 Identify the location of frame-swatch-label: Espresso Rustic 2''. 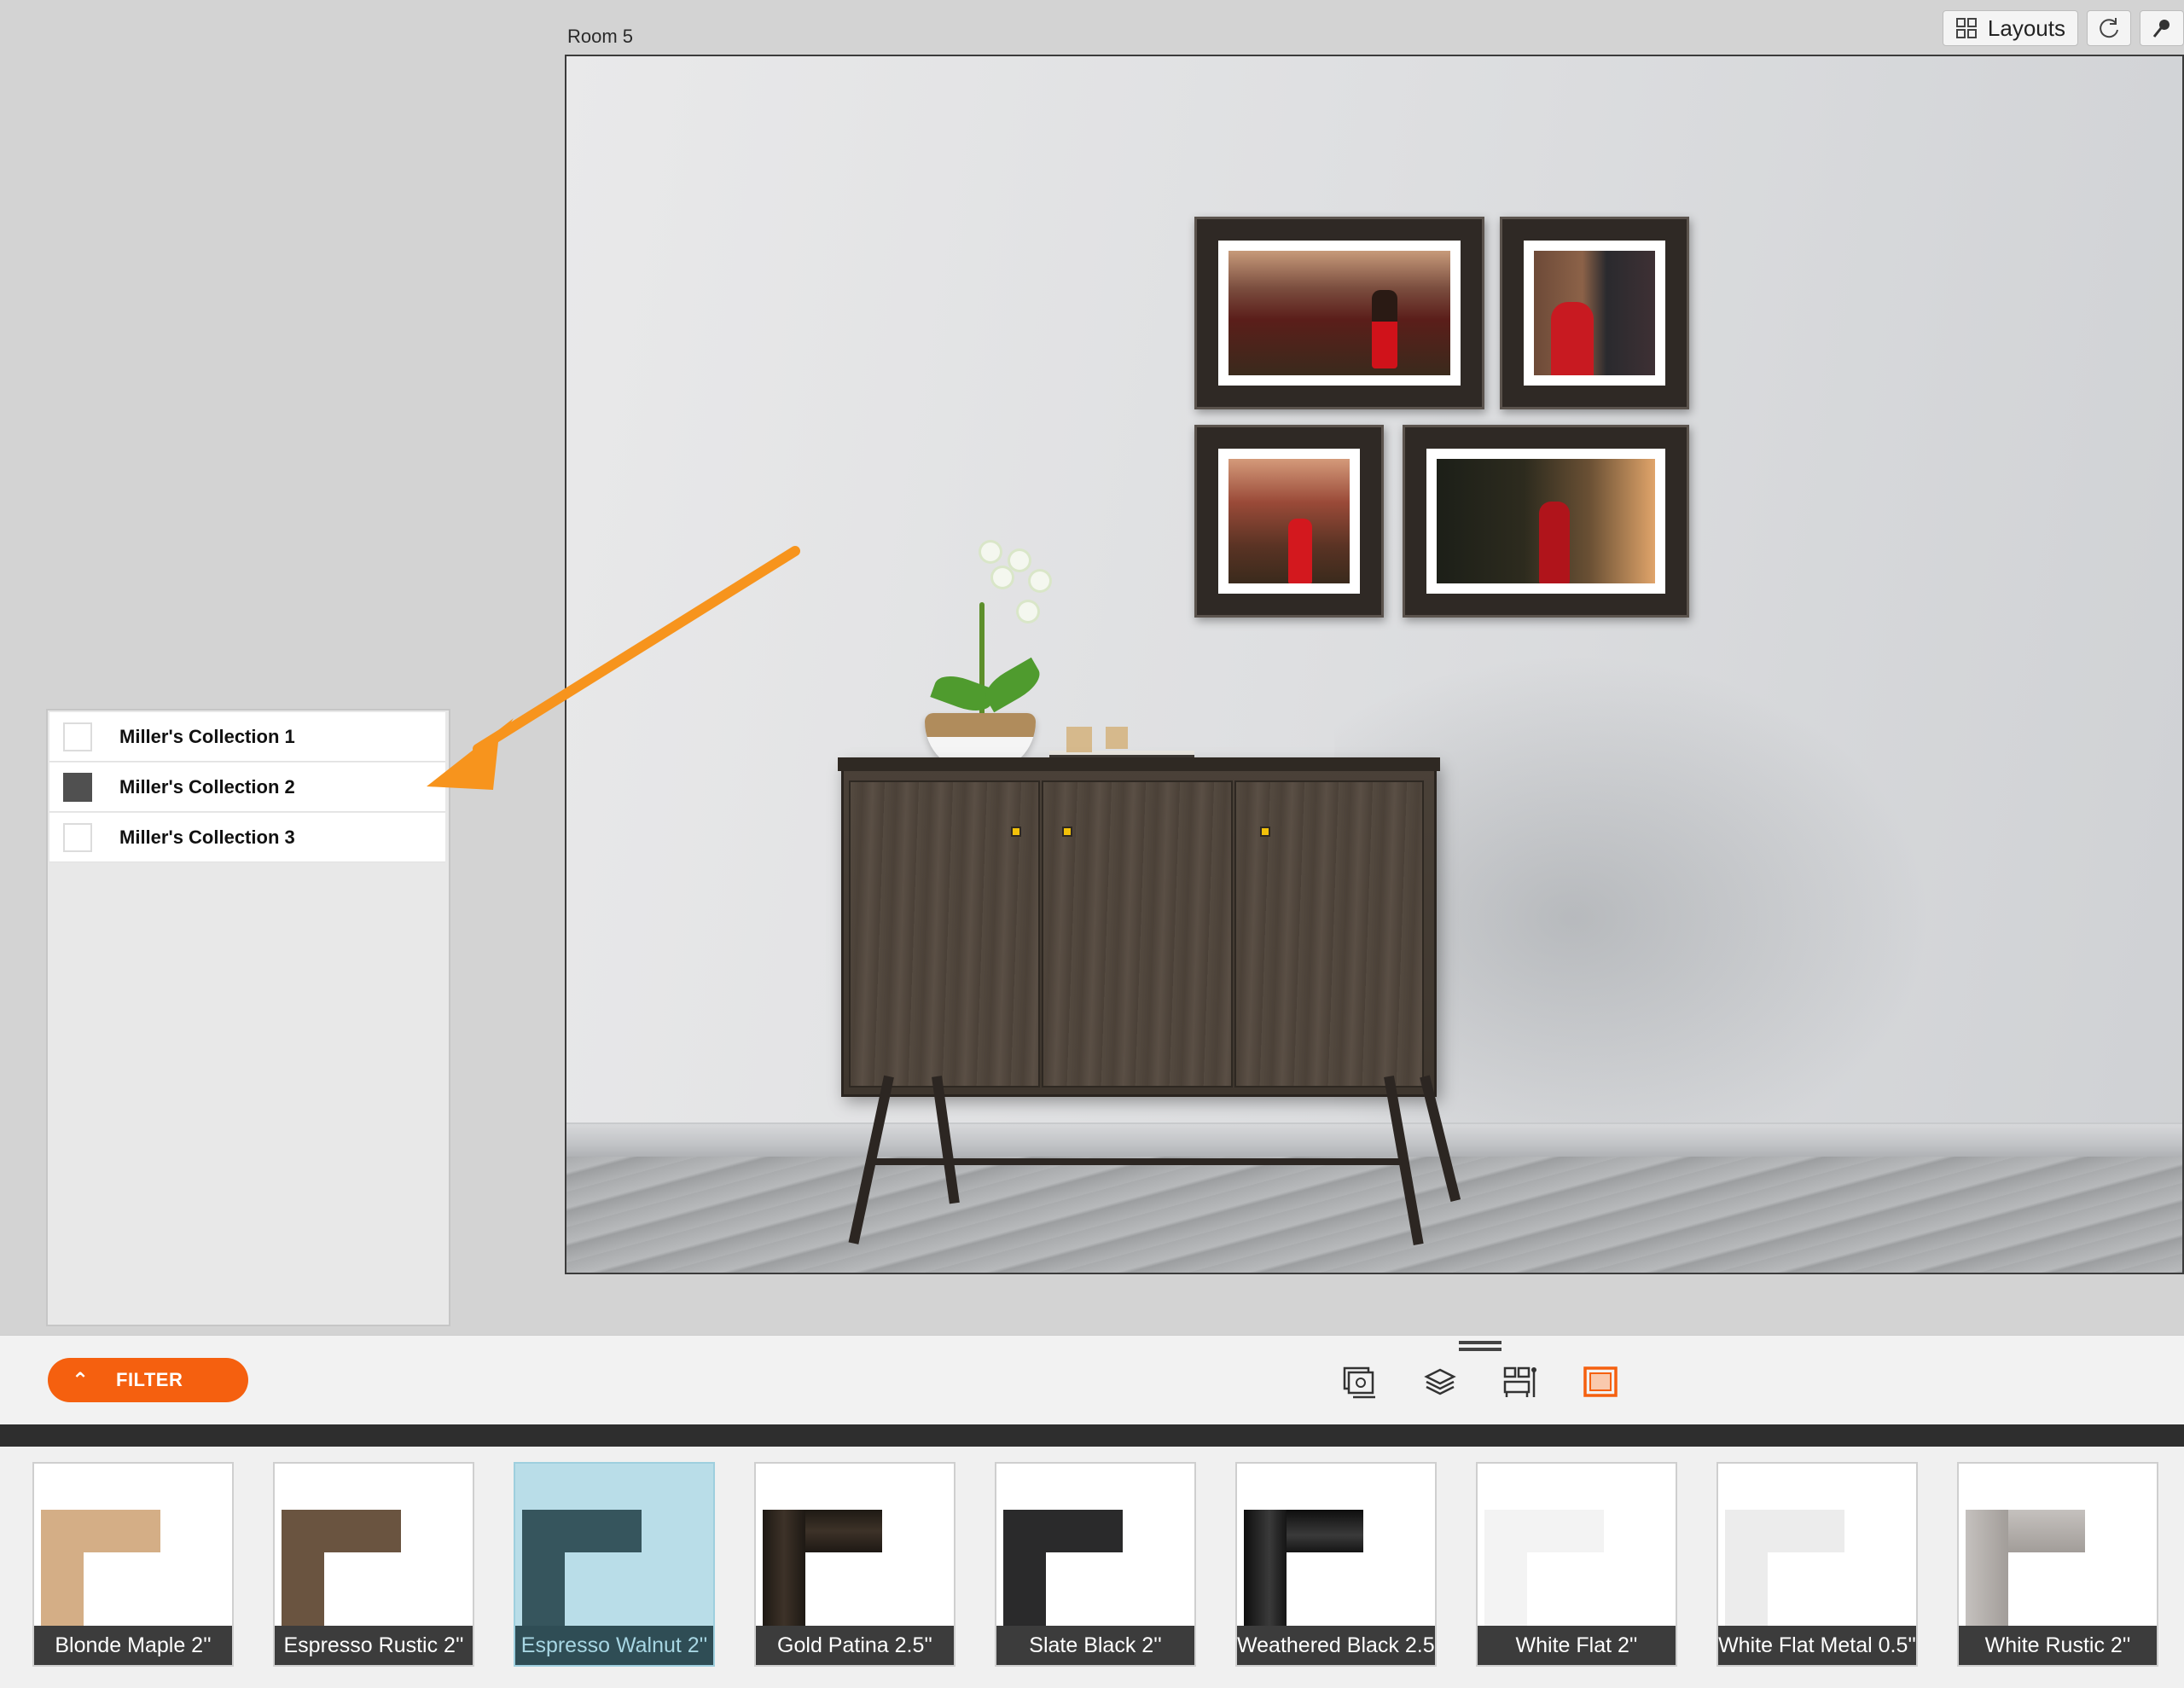
(374, 1646).